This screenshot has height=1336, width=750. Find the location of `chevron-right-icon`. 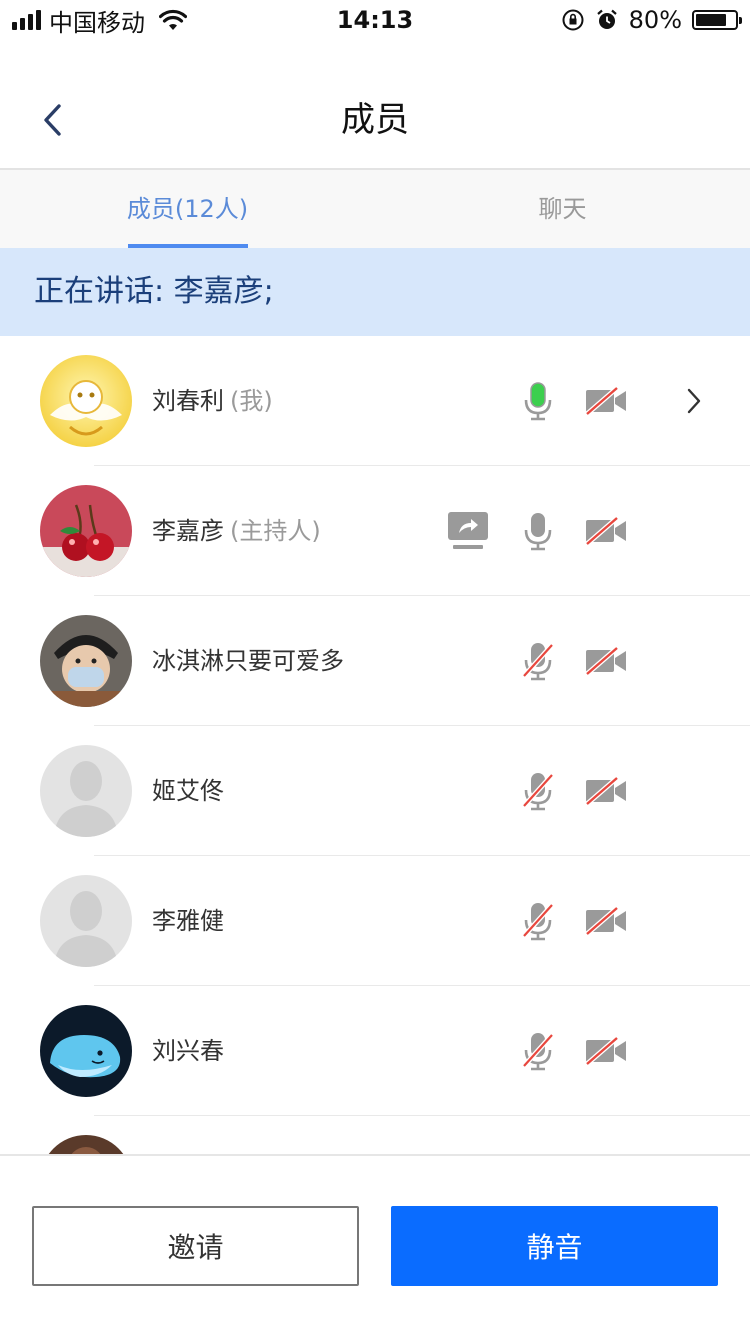

chevron-right-icon is located at coordinates (694, 401).